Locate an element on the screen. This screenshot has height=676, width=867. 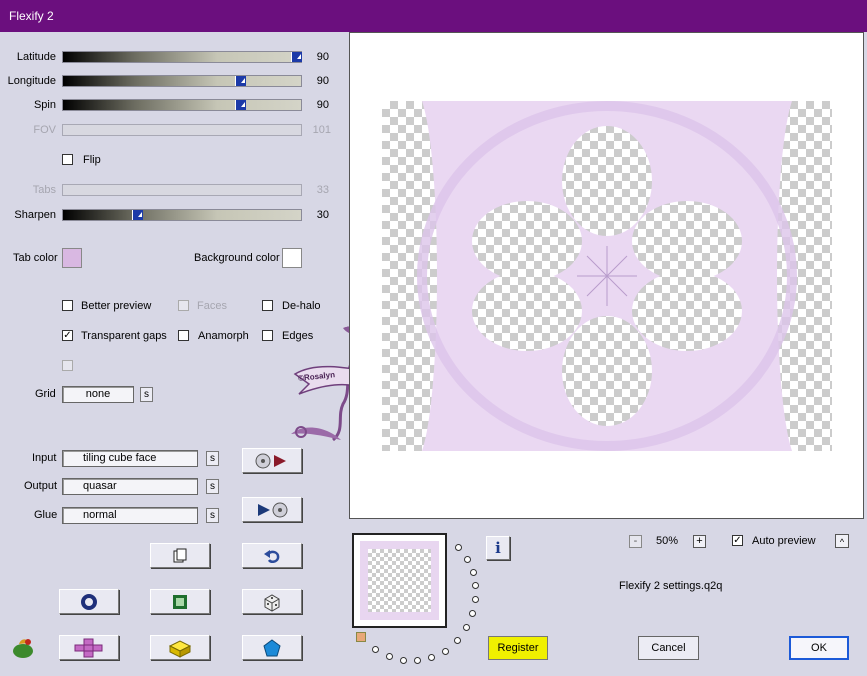
input-label: Input is located at coordinates (44, 458).